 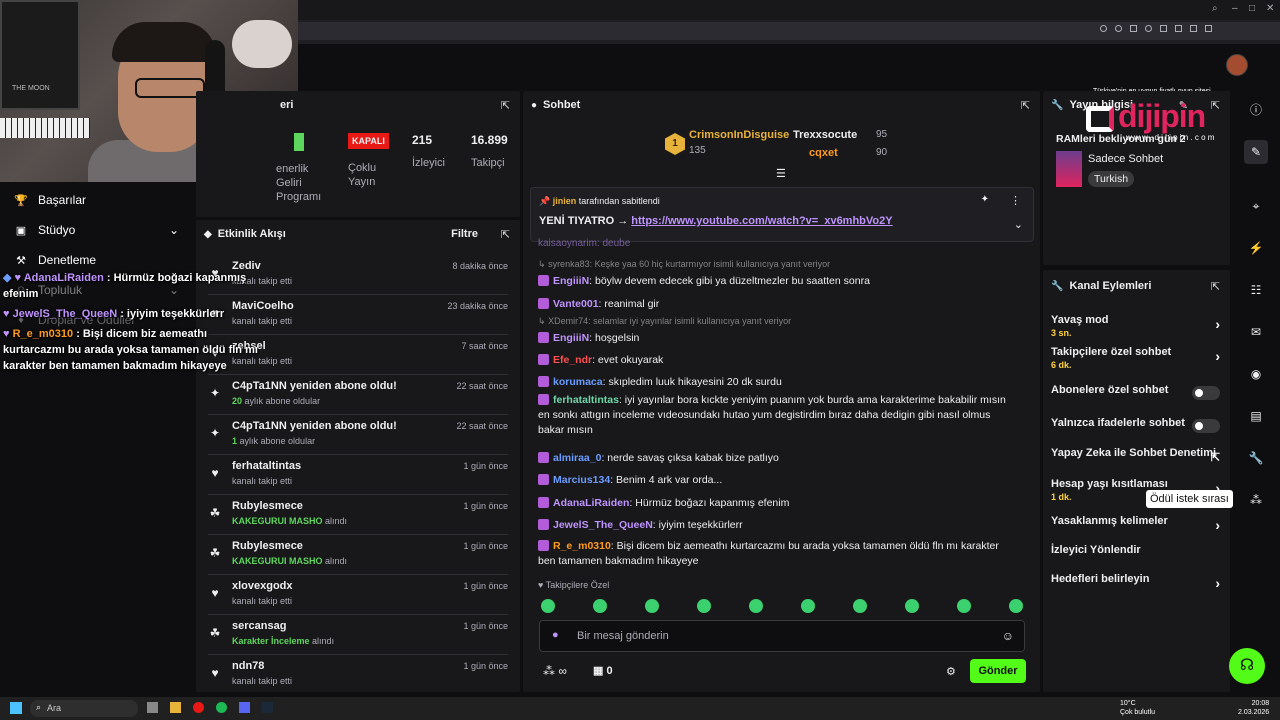 What do you see at coordinates (1247, 666) in the screenshot?
I see `support-headset-icon: ☊` at bounding box center [1247, 666].